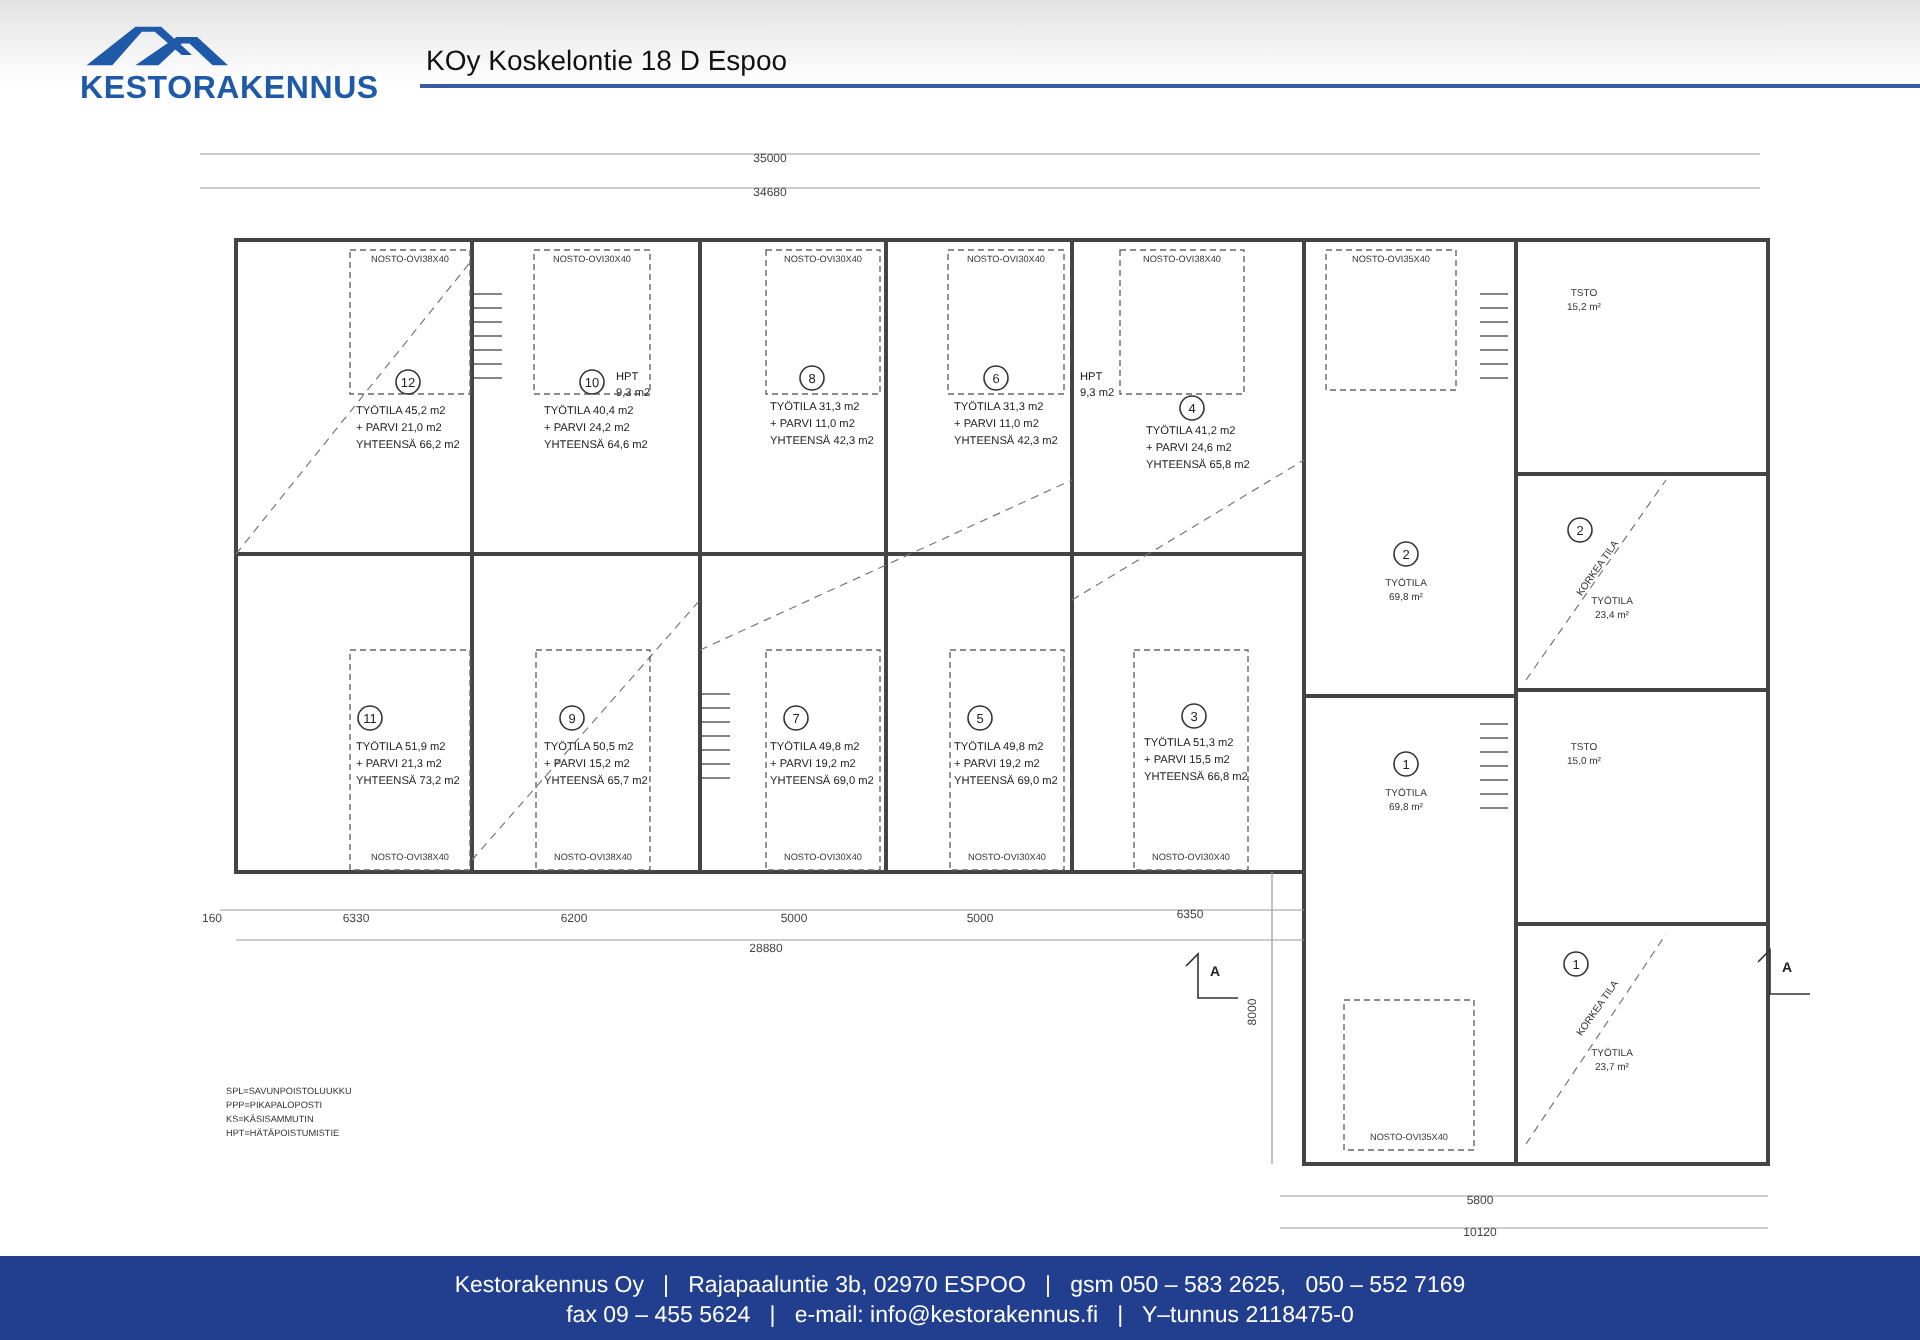 The height and width of the screenshot is (1340, 1920). Describe the element at coordinates (229, 89) in the screenshot. I see `logo-wordmark: KESTORAKENNUS` at that location.